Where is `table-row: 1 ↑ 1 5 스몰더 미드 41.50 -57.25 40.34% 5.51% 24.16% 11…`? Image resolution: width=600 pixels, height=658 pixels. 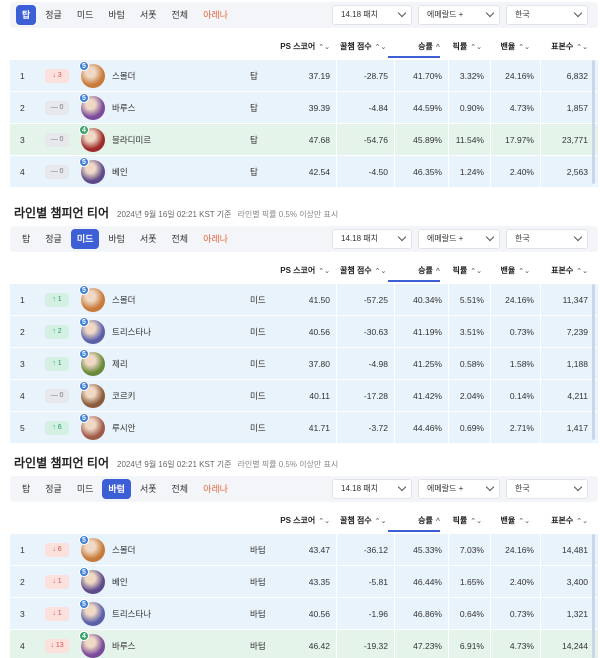
table-row: 1 ↑ 1 5 스몰더 미드 41.50 -57.25 40.34% 5.51% 24.16% 11… is located at coordinates (304, 300).